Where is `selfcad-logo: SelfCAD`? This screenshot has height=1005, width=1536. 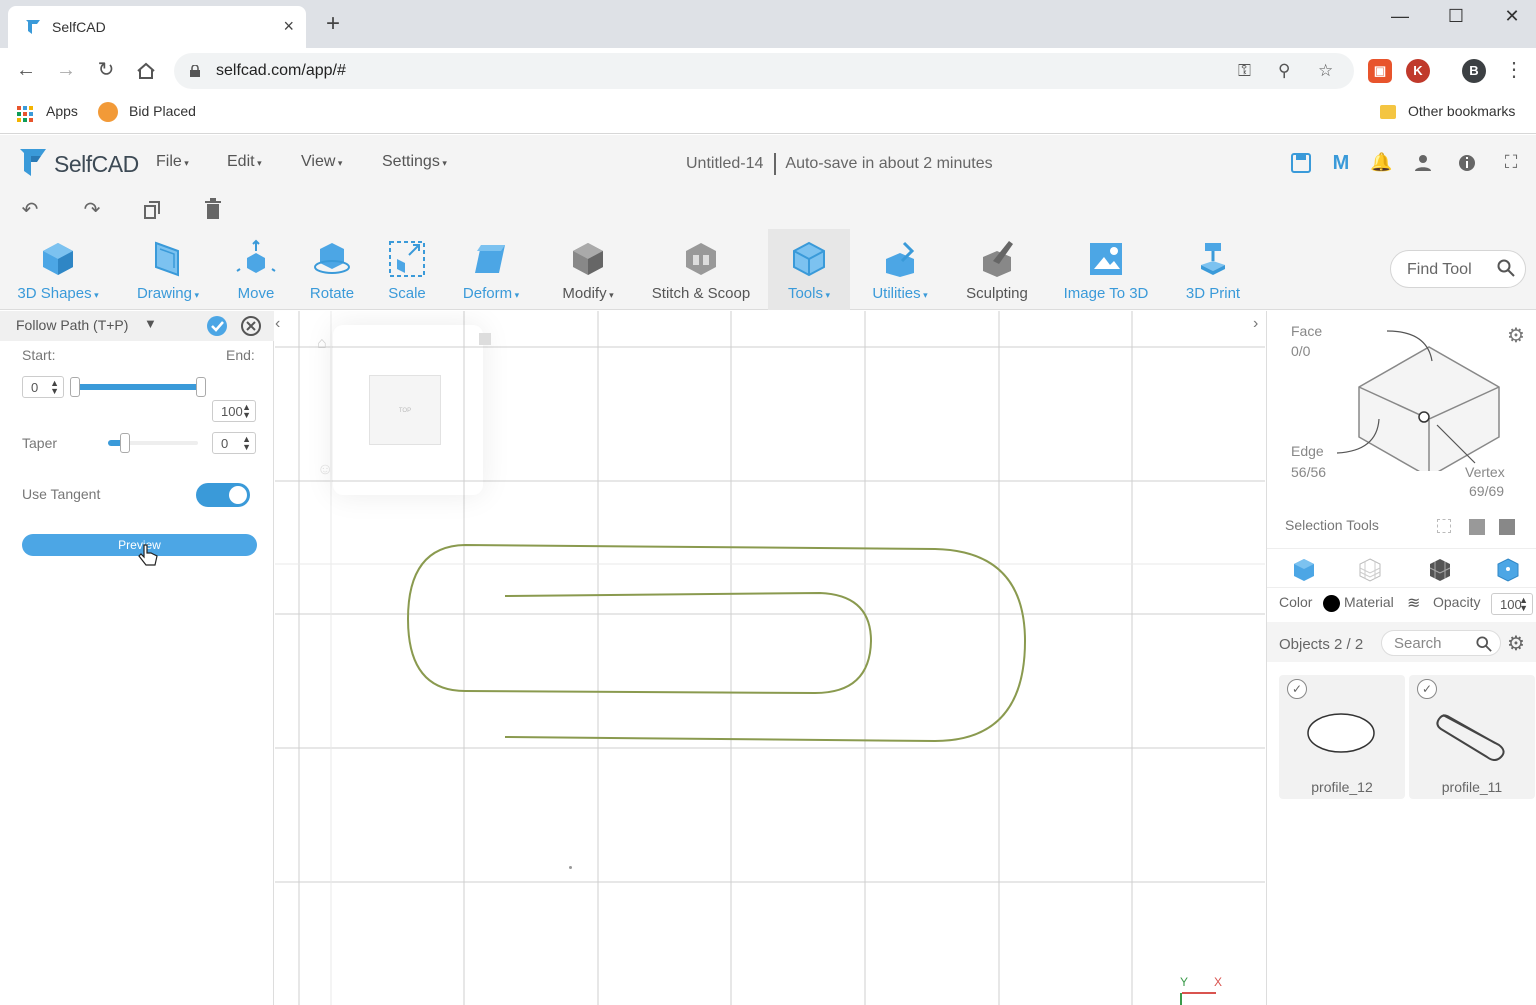 selfcad-logo: SelfCAD is located at coordinates (78, 162).